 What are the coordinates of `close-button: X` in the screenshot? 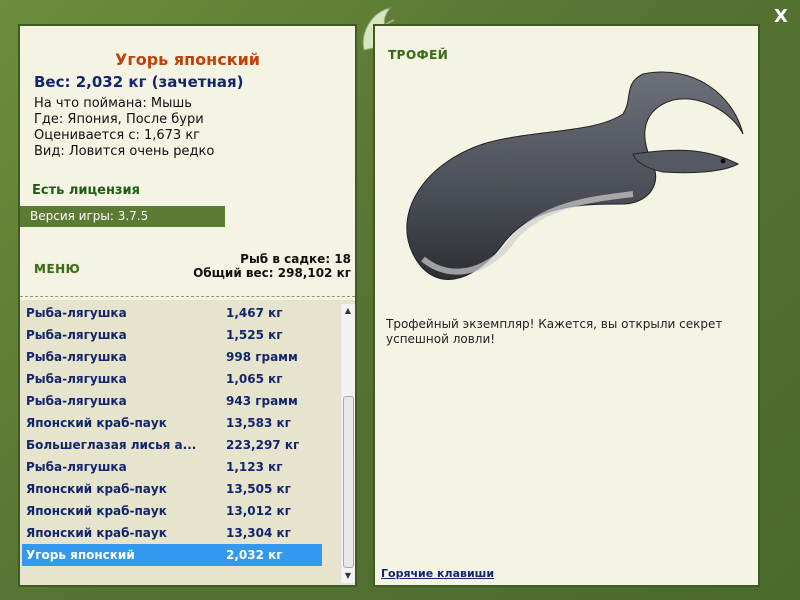 It's located at (781, 17).